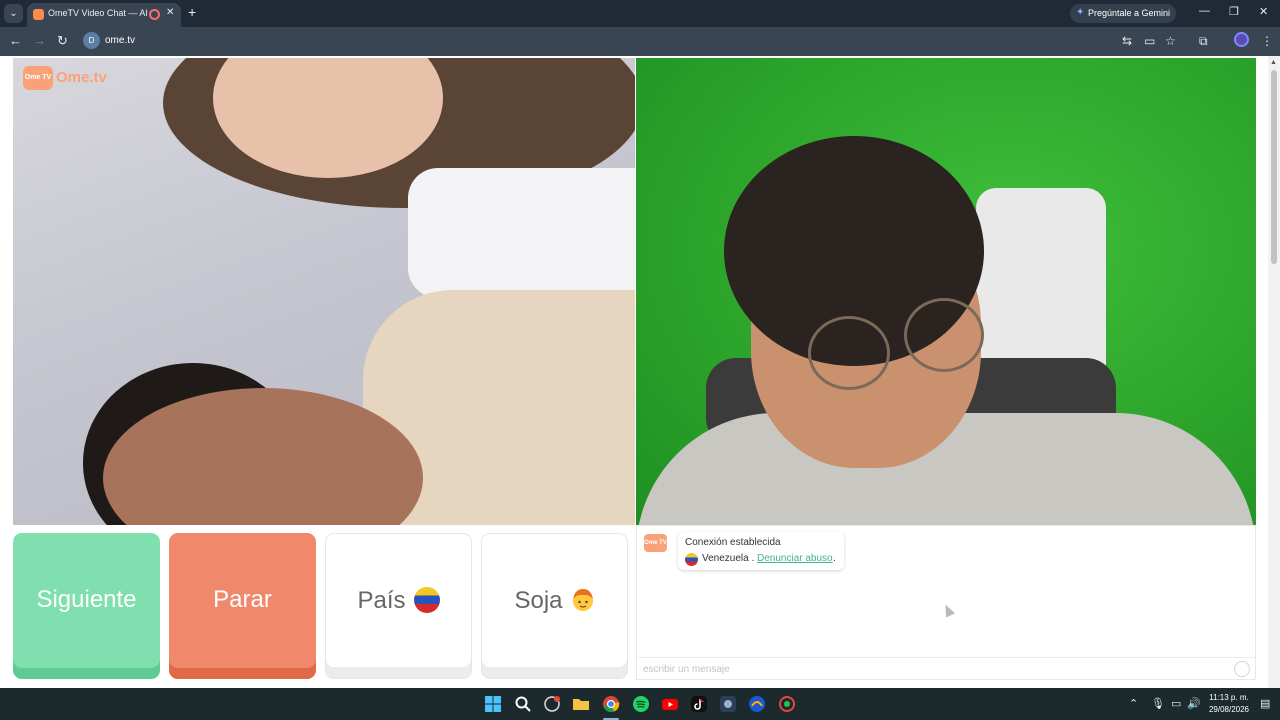 This screenshot has width=1280, height=720. Describe the element at coordinates (523, 704) in the screenshot. I see `search-icon` at that location.